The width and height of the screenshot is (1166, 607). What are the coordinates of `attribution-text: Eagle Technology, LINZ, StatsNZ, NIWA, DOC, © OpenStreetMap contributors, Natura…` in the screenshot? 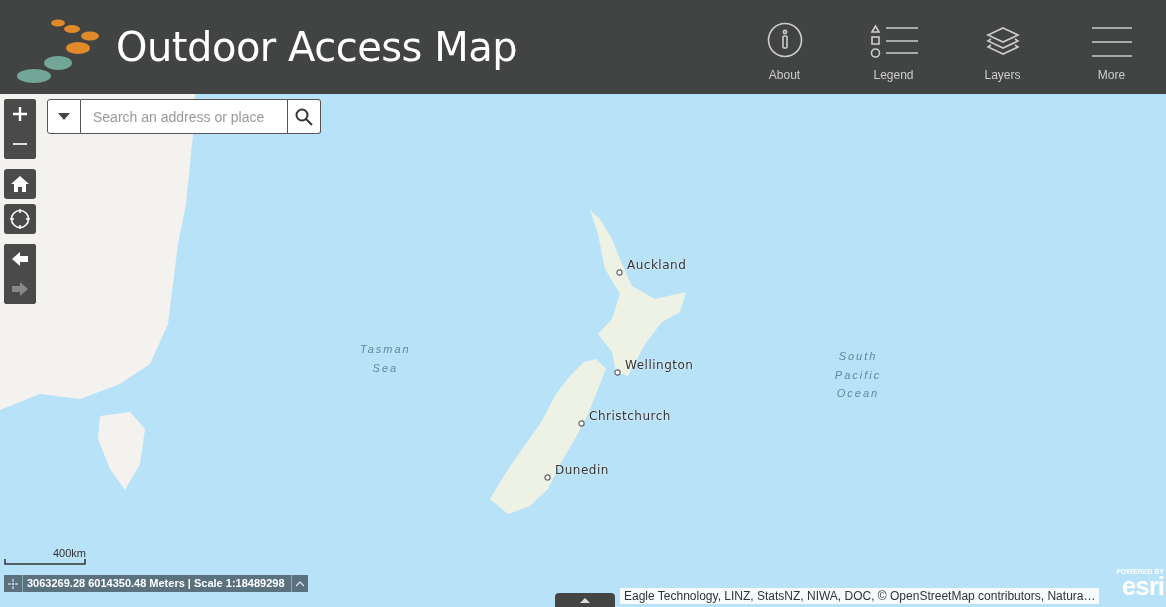 It's located at (860, 596).